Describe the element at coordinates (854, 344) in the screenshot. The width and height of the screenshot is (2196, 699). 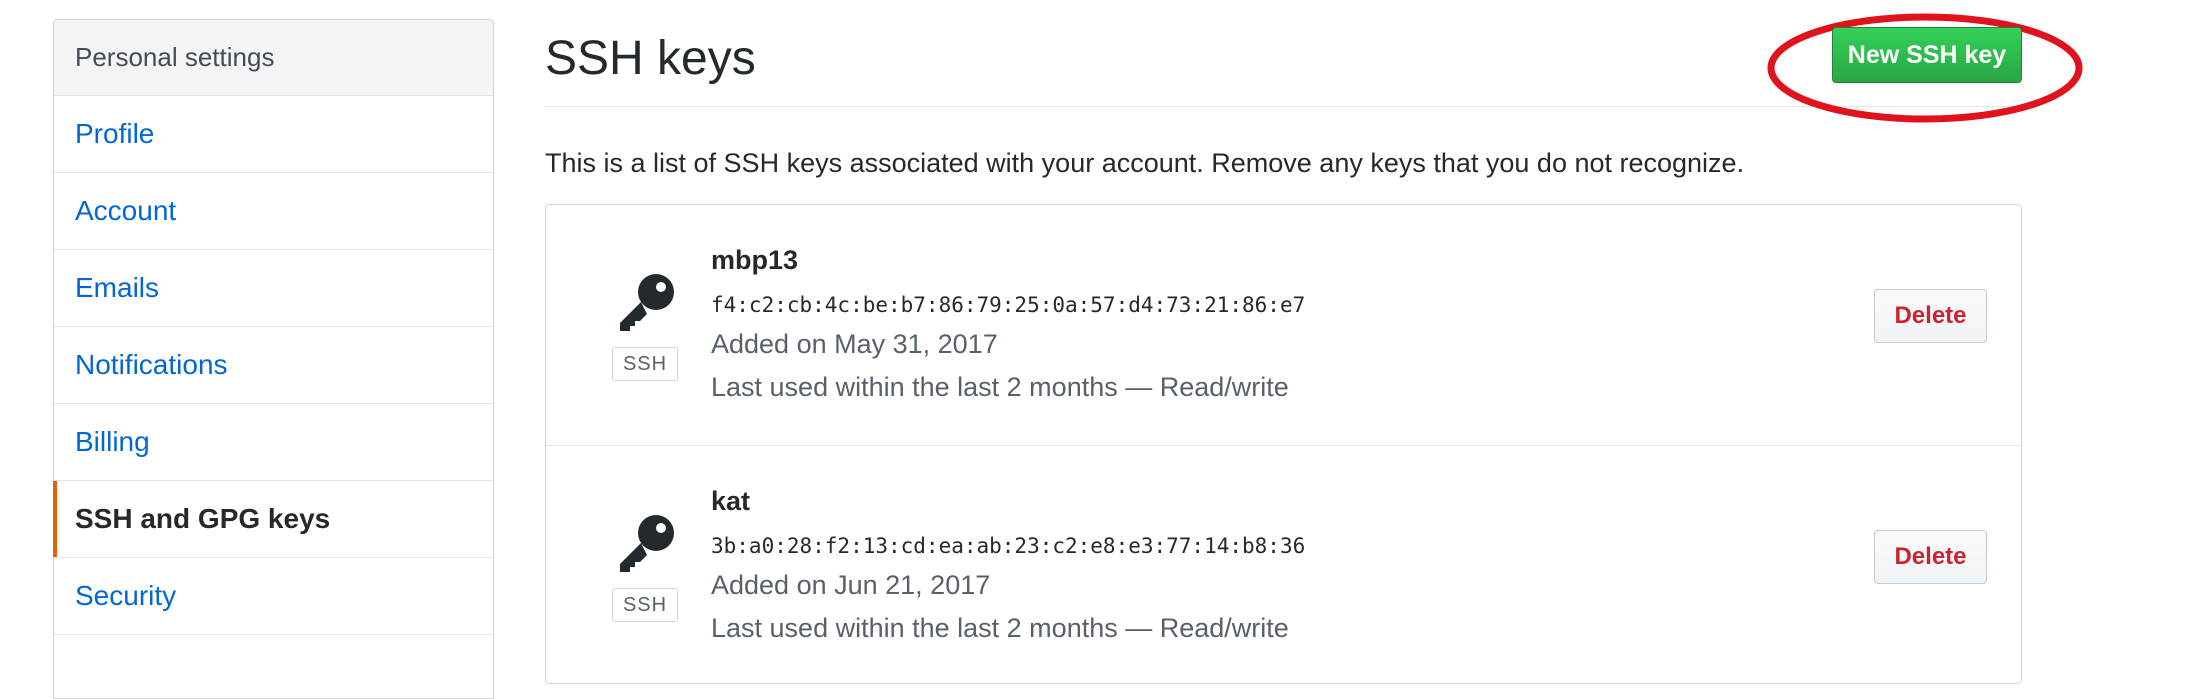
I see `key-added-date: Added on May 31, 2017` at that location.